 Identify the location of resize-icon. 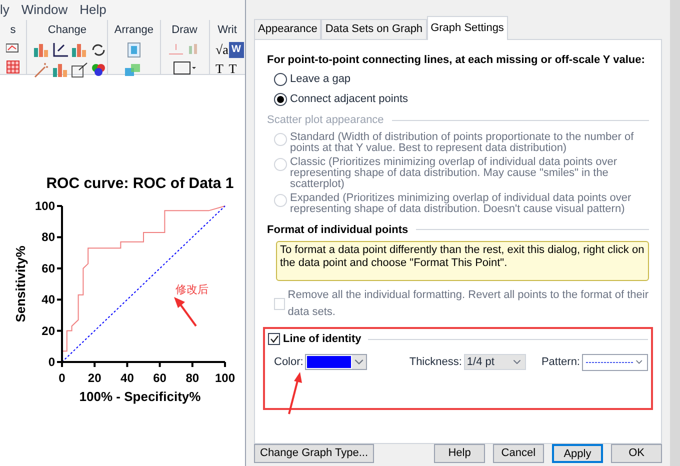
(80, 70).